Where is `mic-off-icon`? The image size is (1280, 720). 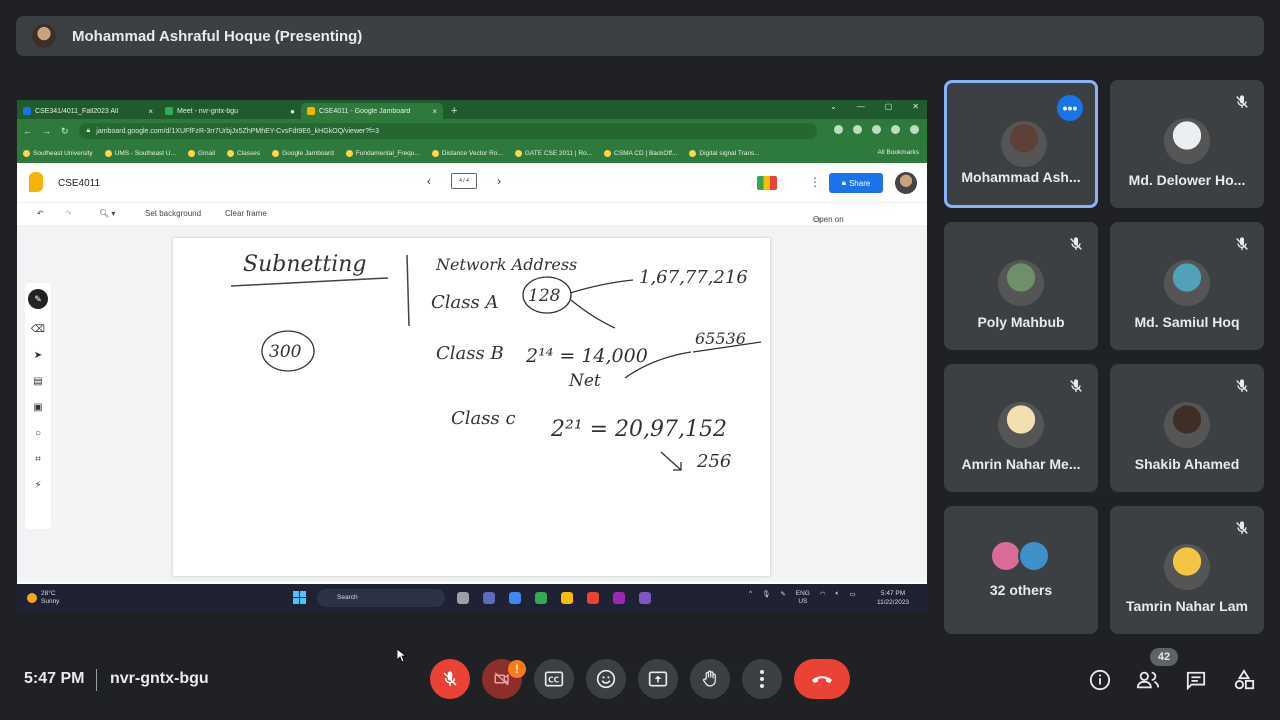 mic-off-icon is located at coordinates (1242, 244).